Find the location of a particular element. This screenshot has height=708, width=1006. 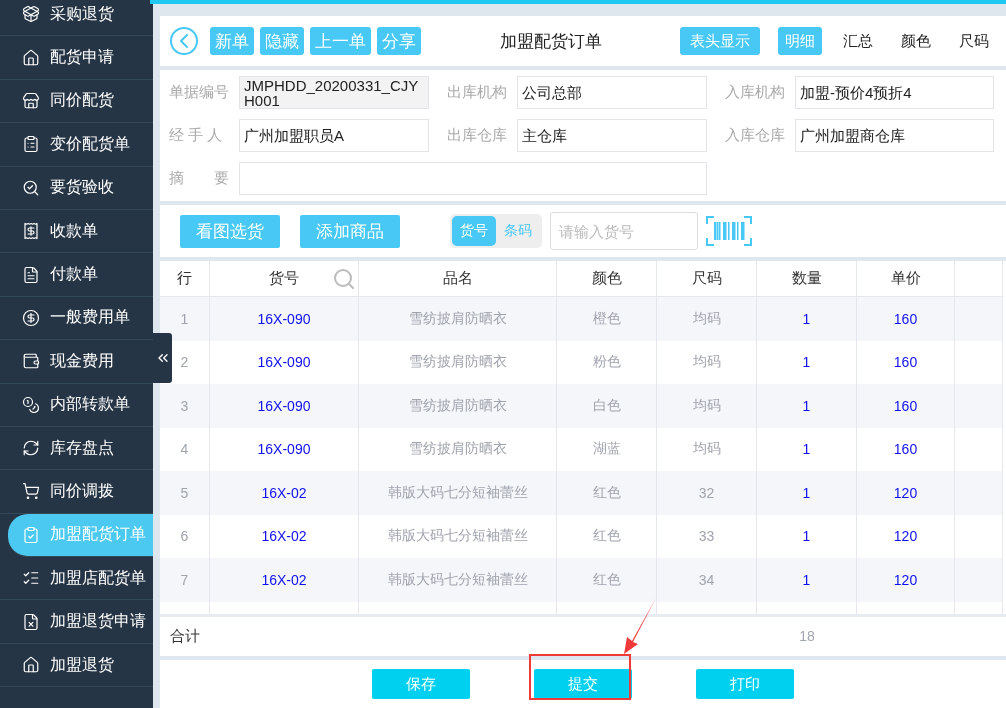

sidebar-item: 库存盘点 is located at coordinates (76, 448).